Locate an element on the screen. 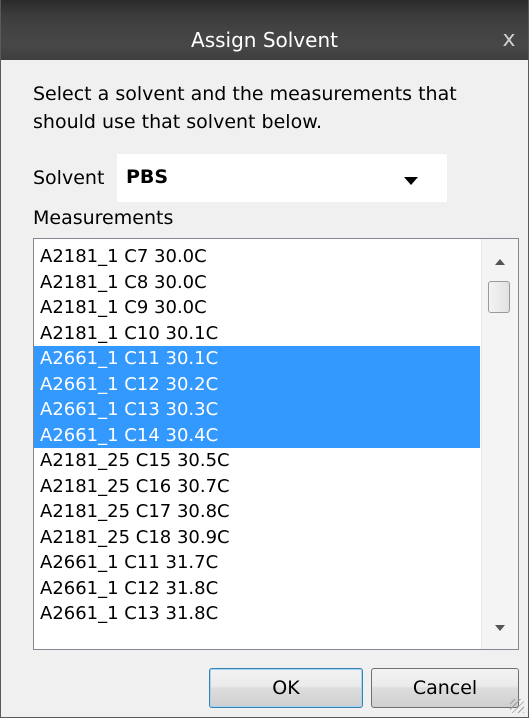  list-item: A2181_1 C8 30.0C is located at coordinates (257, 283).